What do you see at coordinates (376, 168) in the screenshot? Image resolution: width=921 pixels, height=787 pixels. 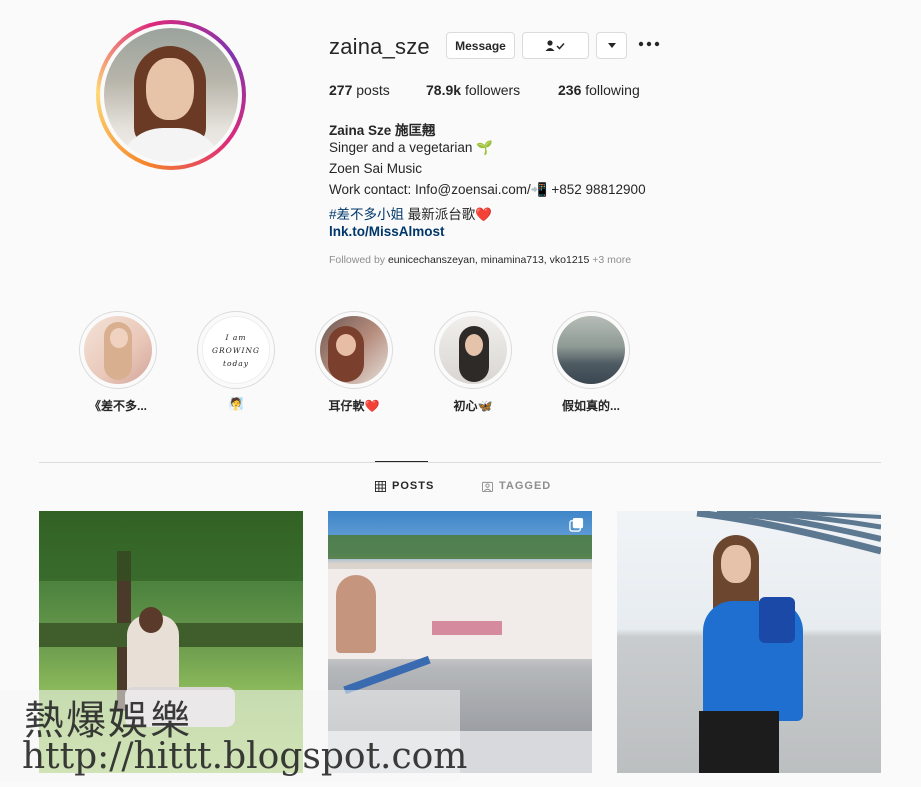 I see `bio-line-2: Zoen Sai Music` at bounding box center [376, 168].